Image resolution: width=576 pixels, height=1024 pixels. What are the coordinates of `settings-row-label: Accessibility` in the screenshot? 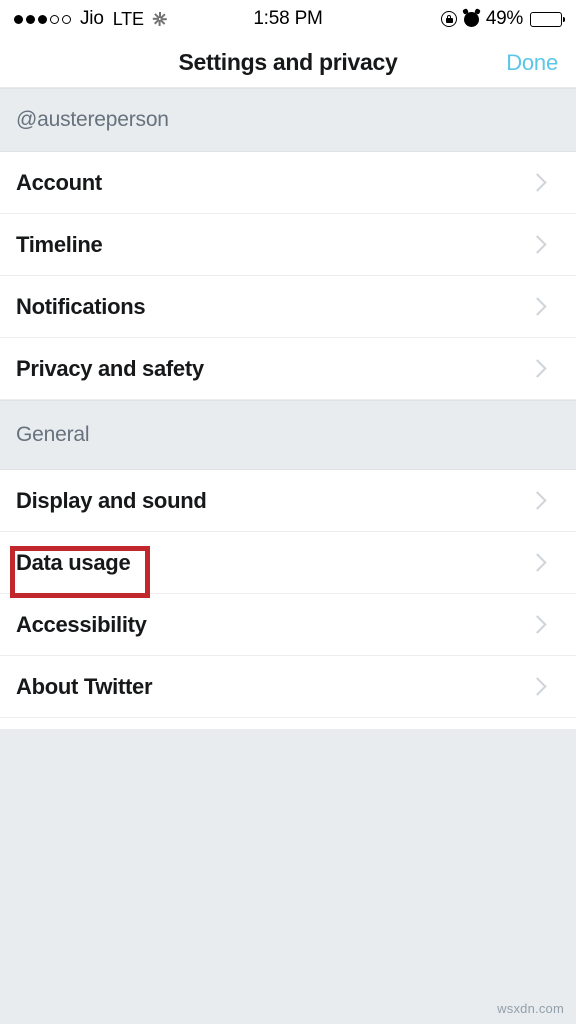 It's located at (81, 624).